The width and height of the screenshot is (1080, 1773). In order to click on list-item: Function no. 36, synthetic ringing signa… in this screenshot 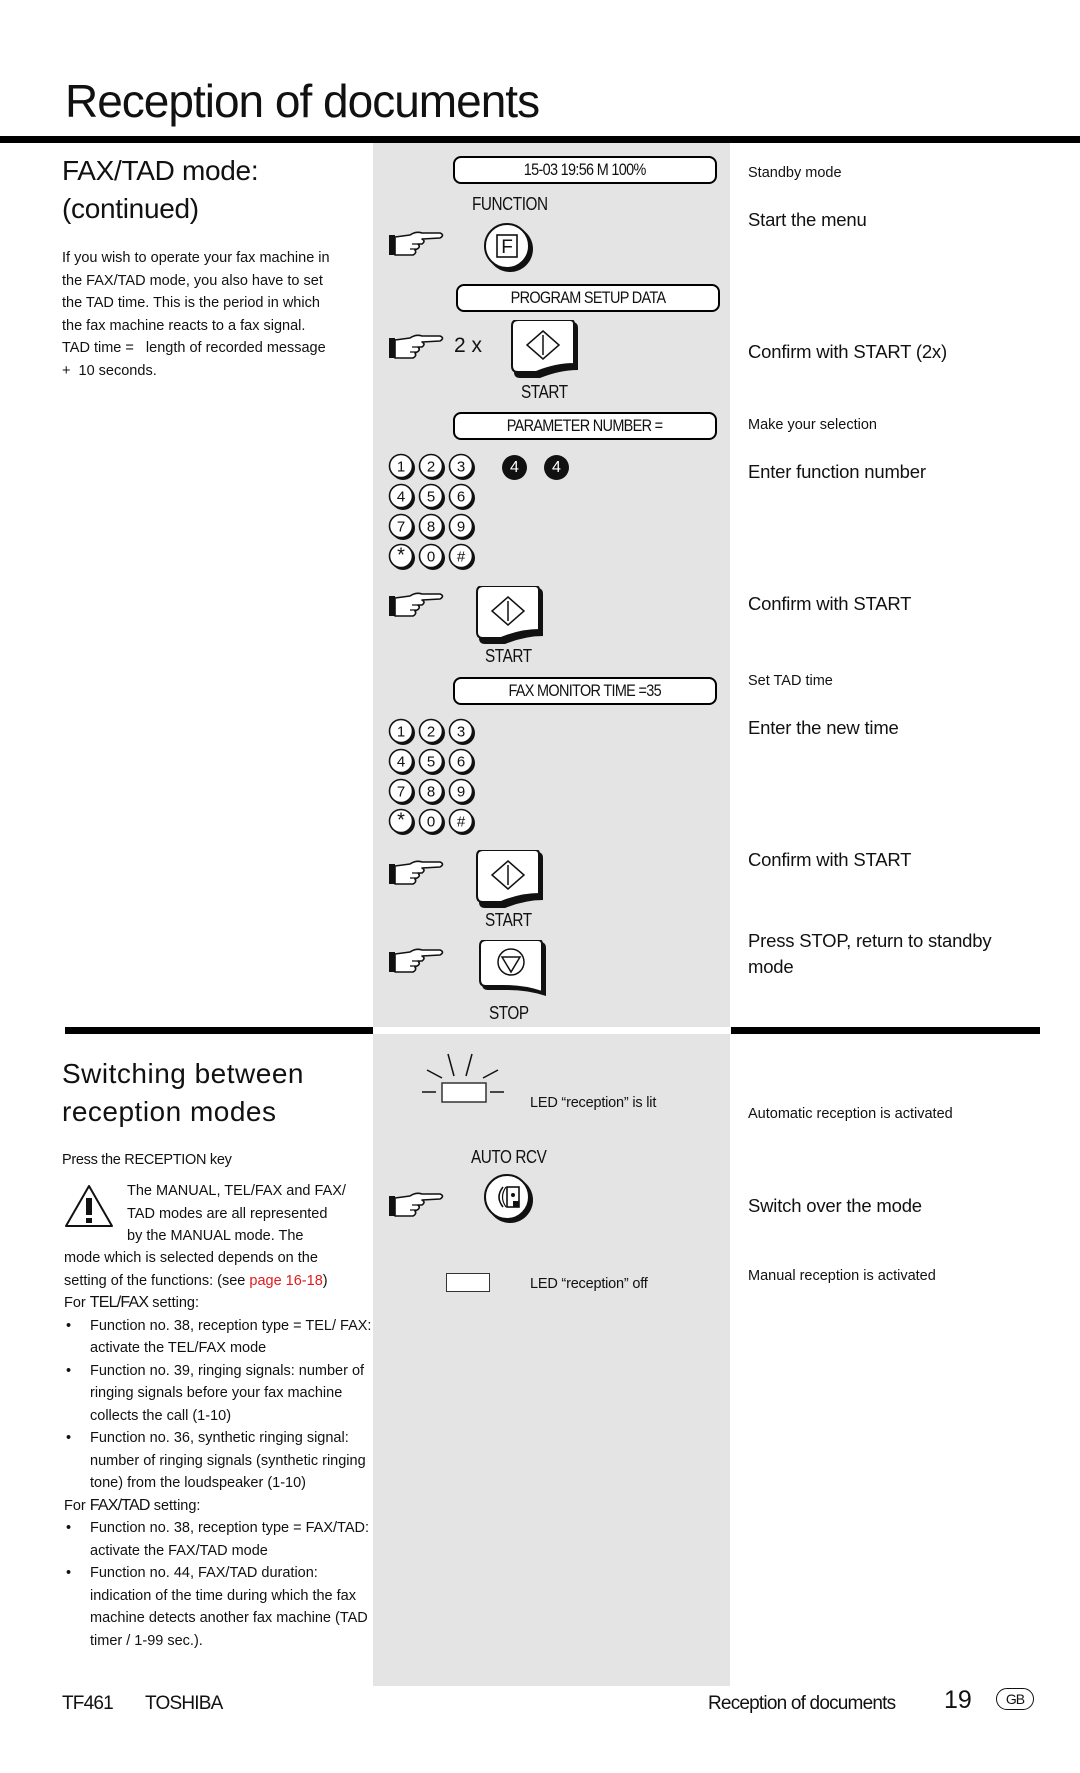, I will do `click(219, 1461)`.